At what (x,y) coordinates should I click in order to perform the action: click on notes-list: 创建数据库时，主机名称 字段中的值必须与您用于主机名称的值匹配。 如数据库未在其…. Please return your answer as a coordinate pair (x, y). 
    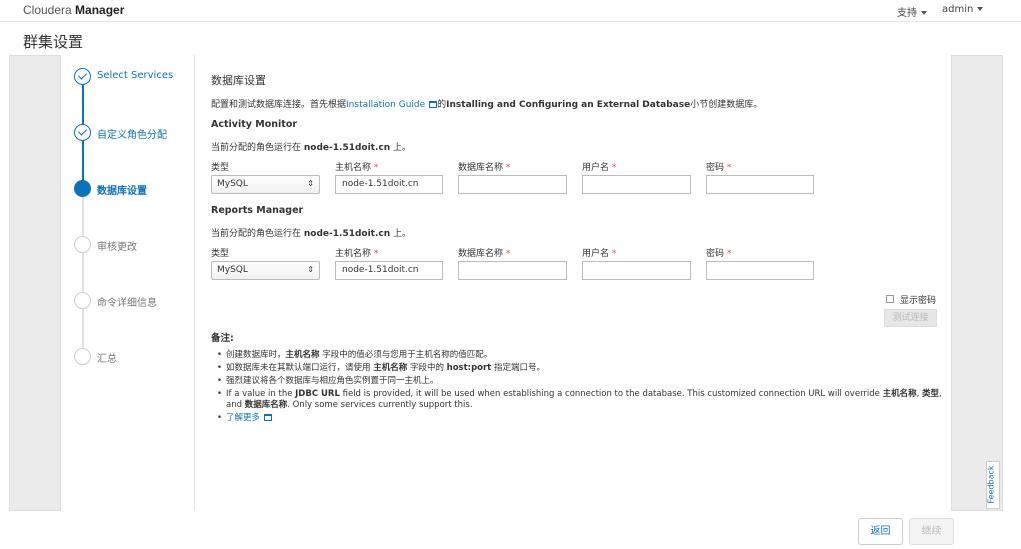
    Looking at the image, I should click on (581, 388).